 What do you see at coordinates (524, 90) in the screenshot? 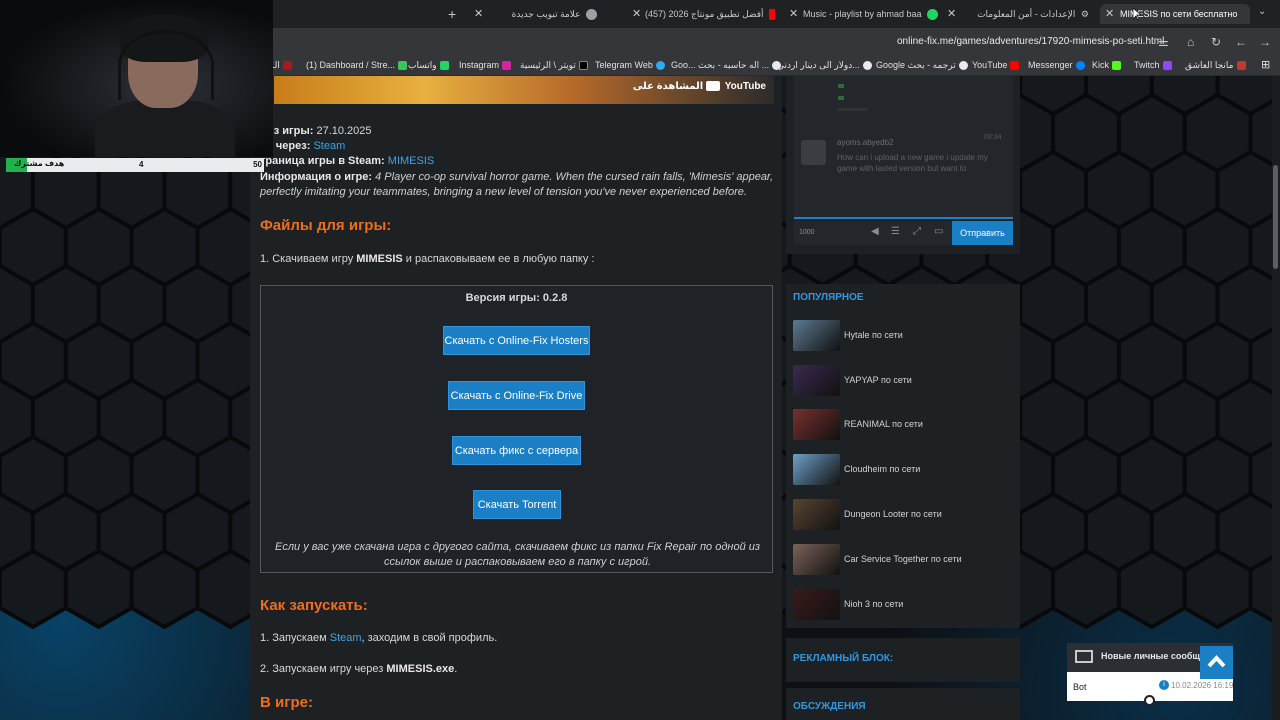
I see `video-embed: المشاهدة على YouTube` at bounding box center [524, 90].